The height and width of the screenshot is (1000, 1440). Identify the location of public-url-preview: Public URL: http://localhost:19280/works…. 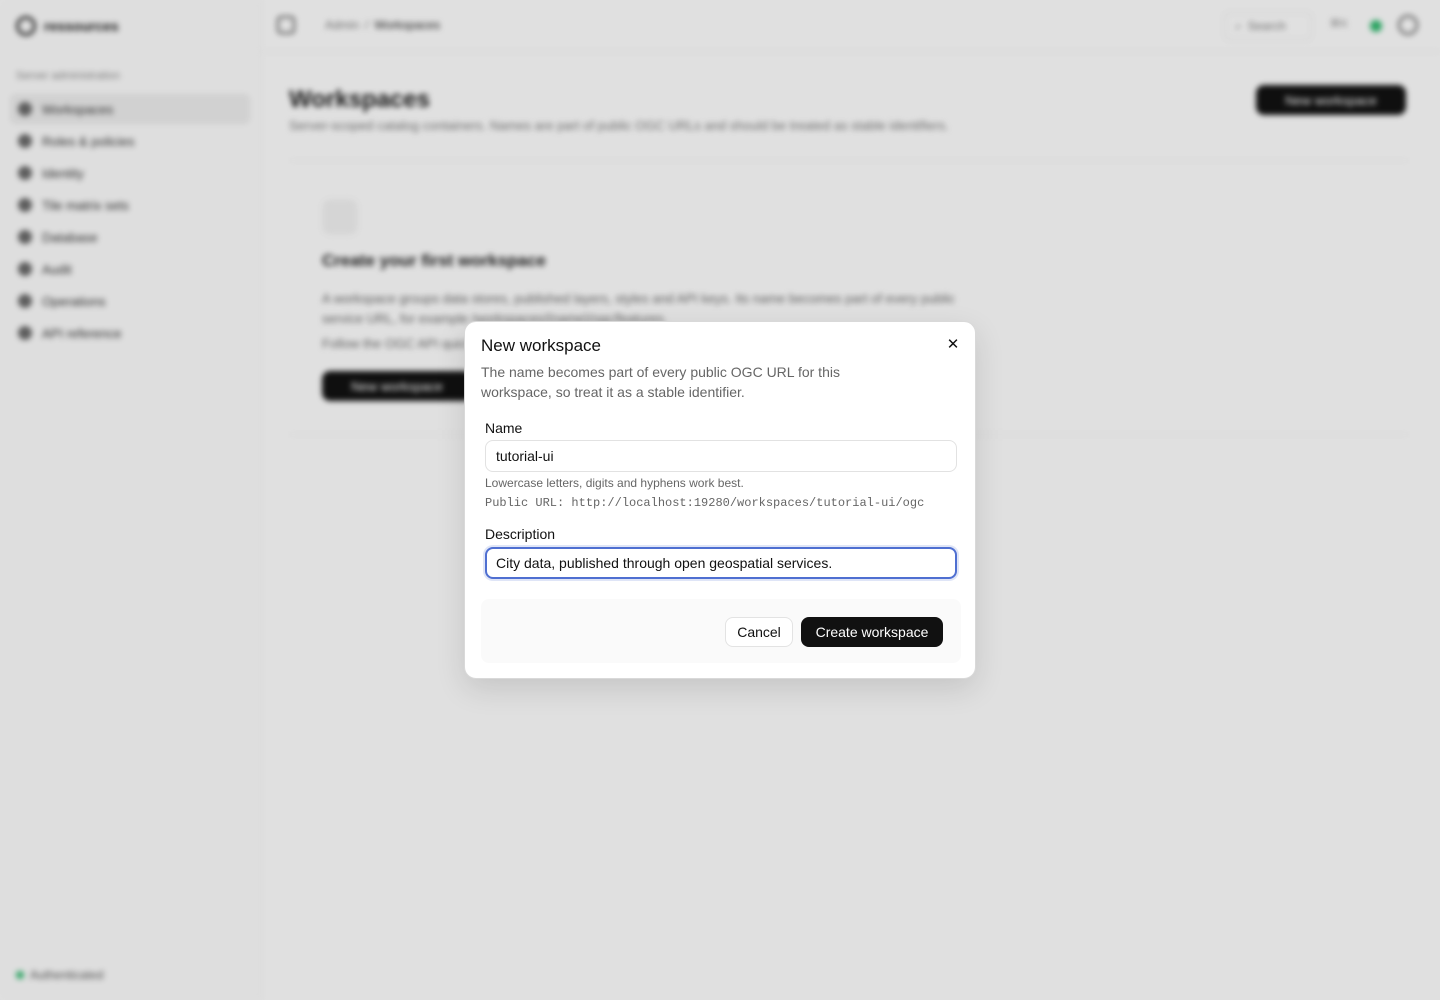
(705, 503).